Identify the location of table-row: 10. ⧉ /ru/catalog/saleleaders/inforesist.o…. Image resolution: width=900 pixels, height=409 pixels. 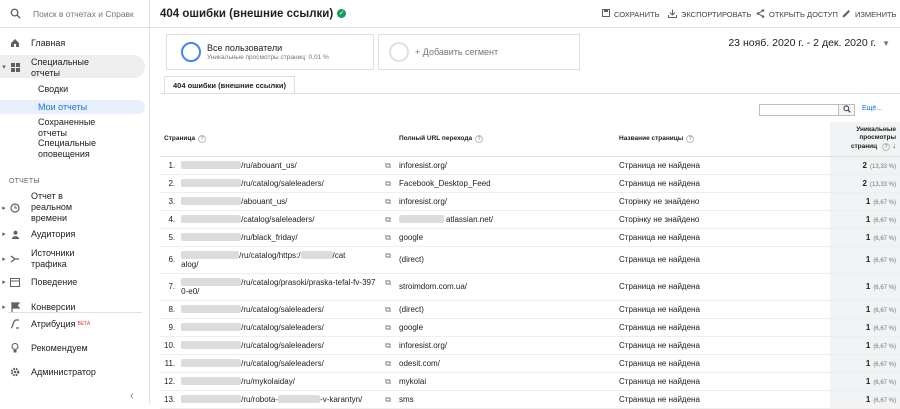
(530, 345).